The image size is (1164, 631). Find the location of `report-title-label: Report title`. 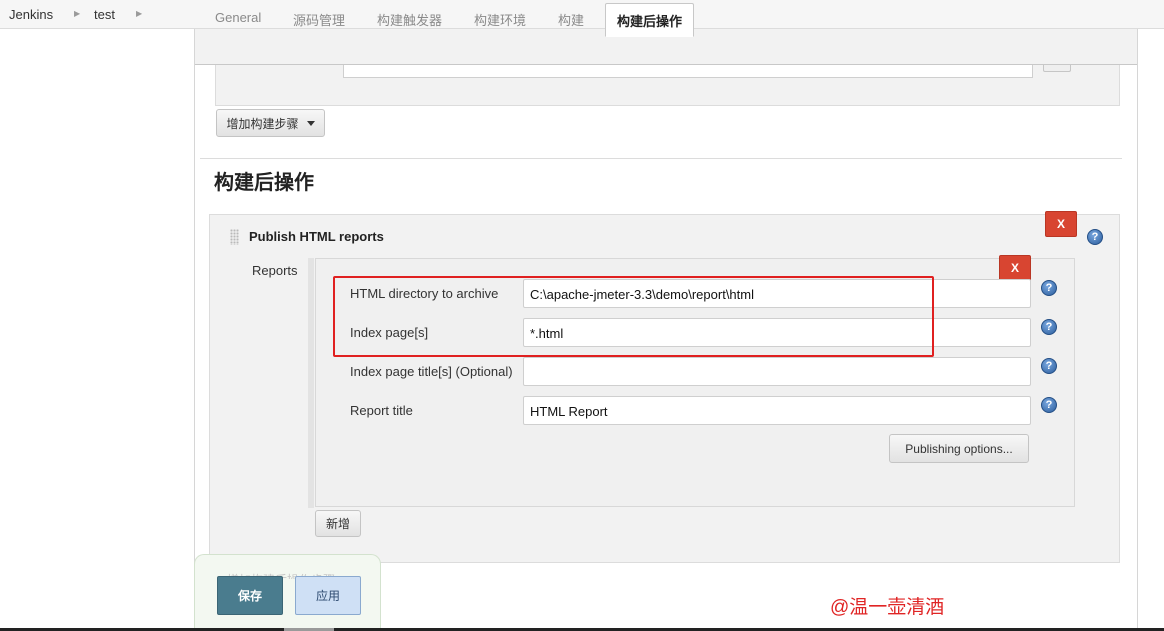

report-title-label: Report title is located at coordinates (381, 410).